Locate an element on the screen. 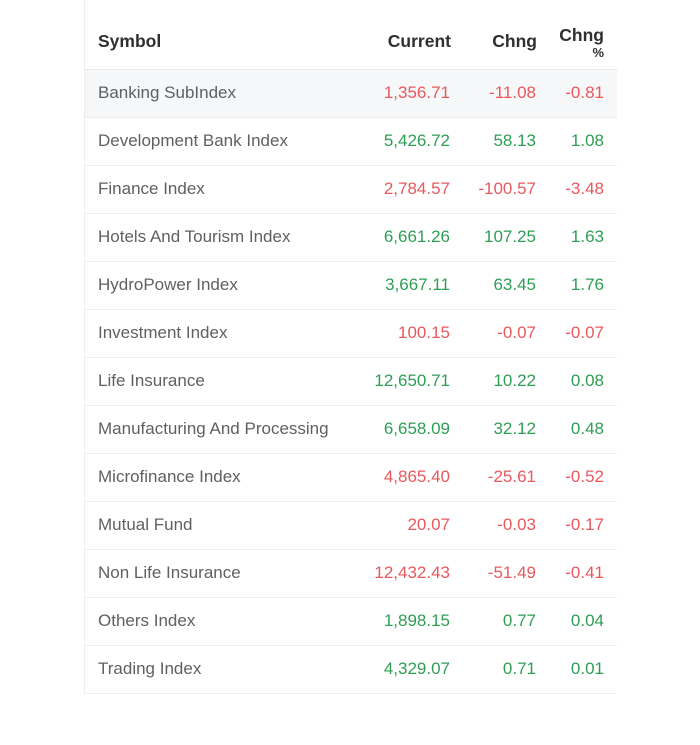  cell-chng-percent: 0.01 is located at coordinates (587, 668).